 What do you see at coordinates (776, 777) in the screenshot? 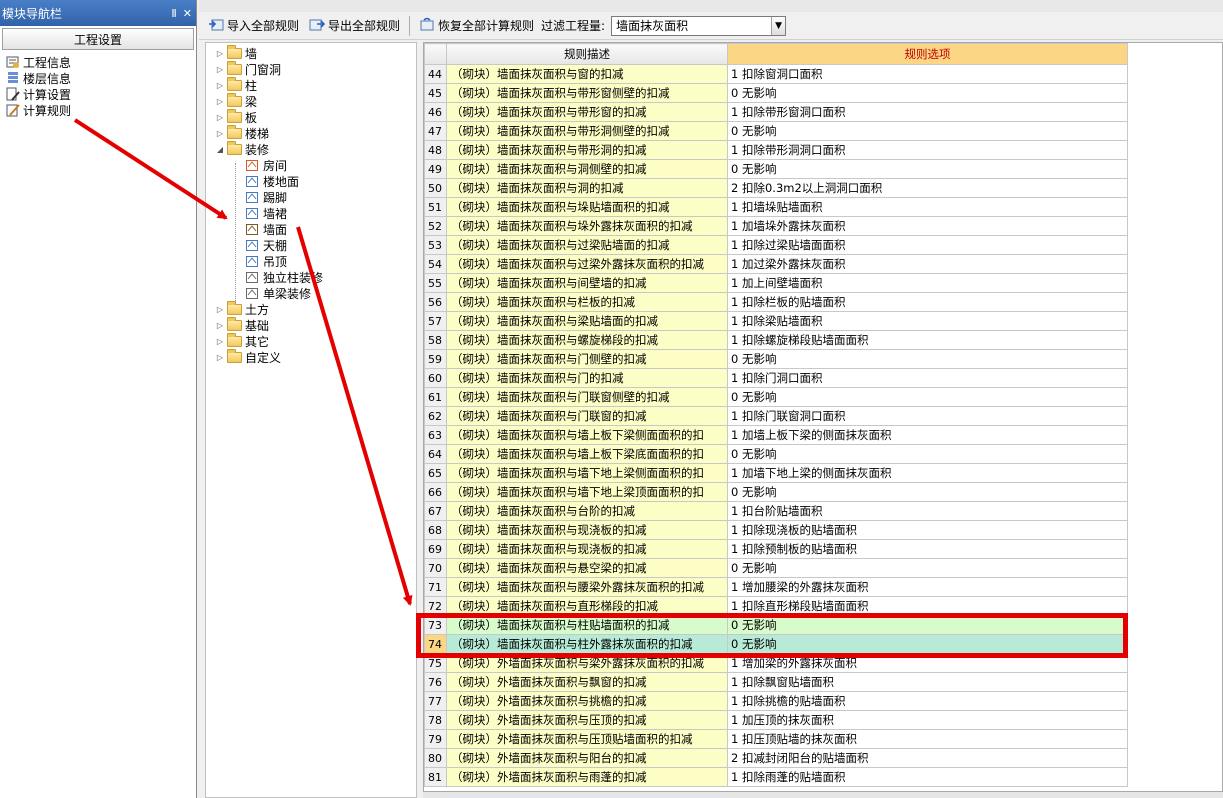
I see `table-row: 81 （砌块）外墙面抹灰面积与雨蓬的扣减 1 扣除雨蓬的贴墙面积` at bounding box center [776, 777].